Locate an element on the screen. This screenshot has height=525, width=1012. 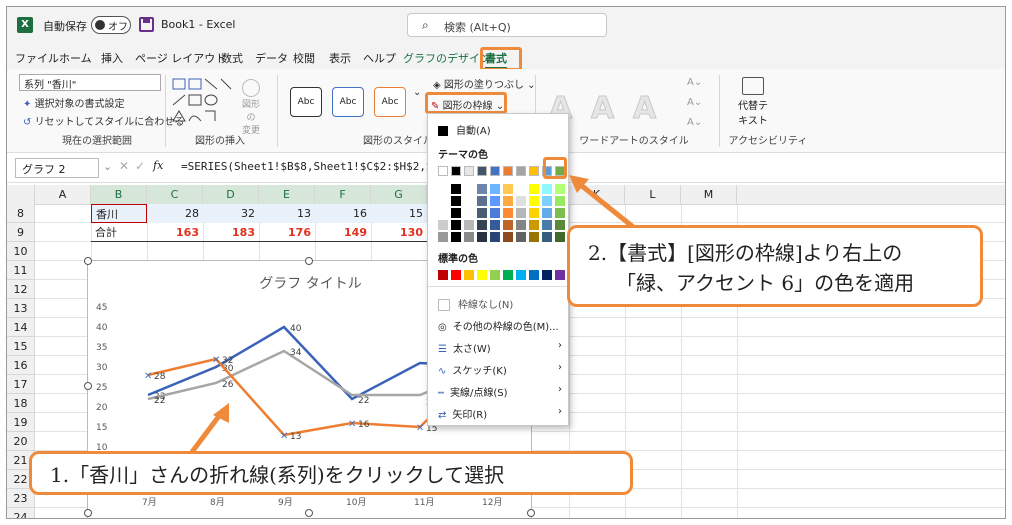
step2-callout: 2.【書式】[図形の枠線]より右上の 「緑、アクセント 6」の色を適用 is located at coordinates (775, 266).